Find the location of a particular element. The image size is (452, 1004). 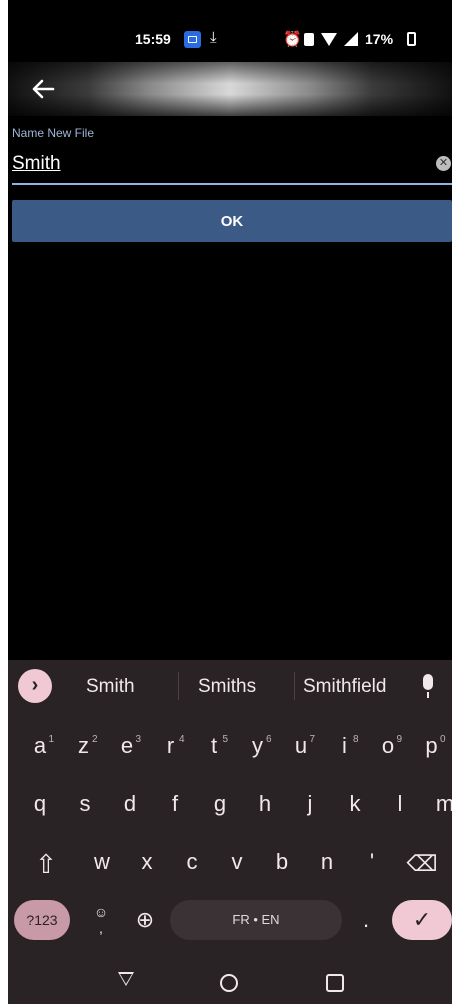

wifi-icon is located at coordinates (329, 39).